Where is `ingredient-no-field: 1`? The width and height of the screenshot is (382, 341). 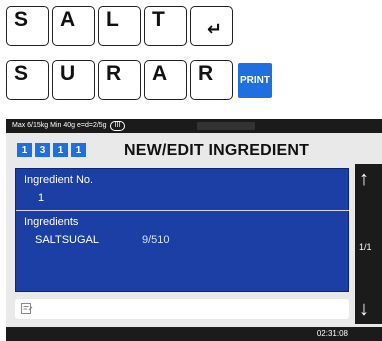
ingredient-no-field: 1 is located at coordinates (41, 198).